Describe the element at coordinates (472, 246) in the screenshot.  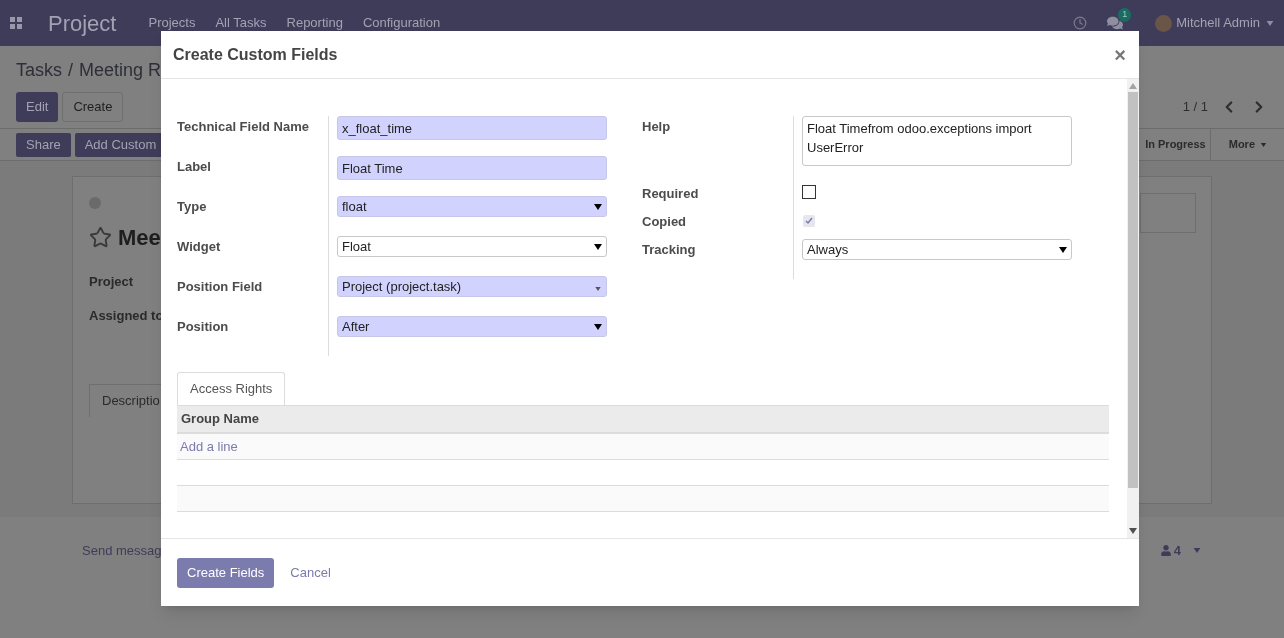
I see `select-field: Float` at that location.